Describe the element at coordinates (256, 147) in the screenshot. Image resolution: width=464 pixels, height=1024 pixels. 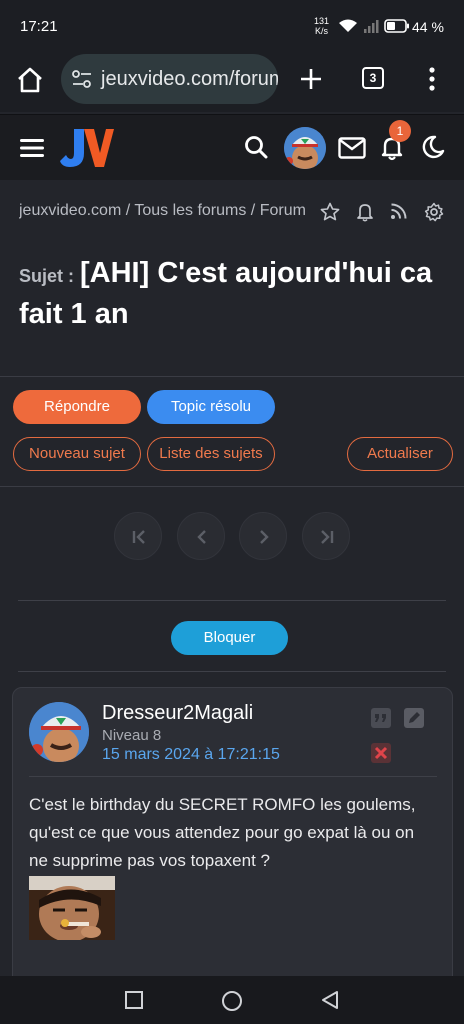
I see `search-icon` at that location.